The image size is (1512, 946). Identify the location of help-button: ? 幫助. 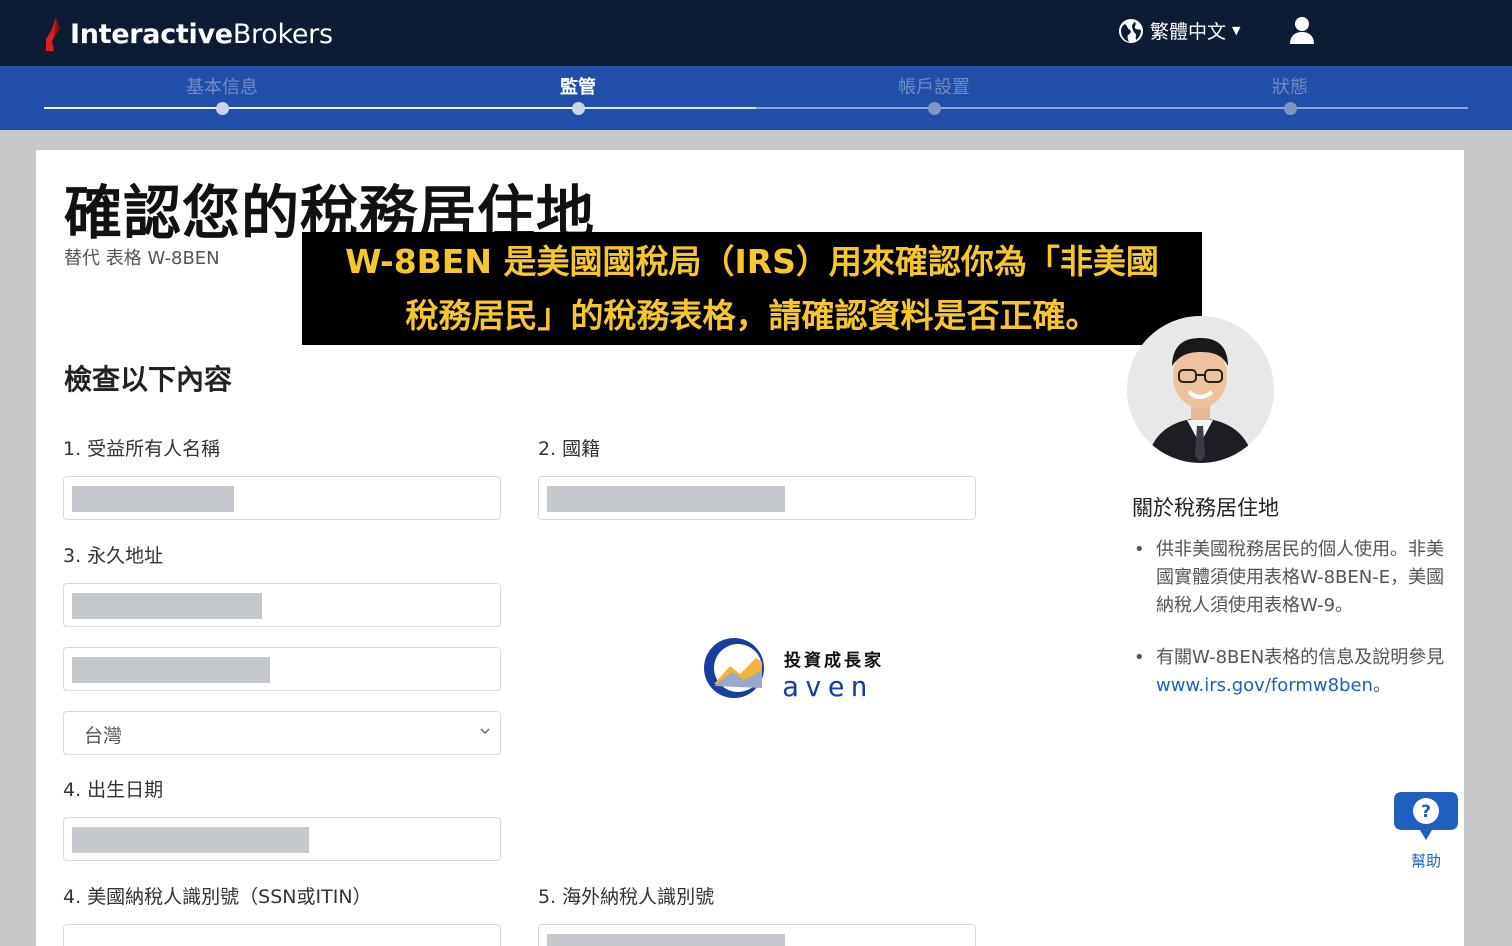
(1426, 830).